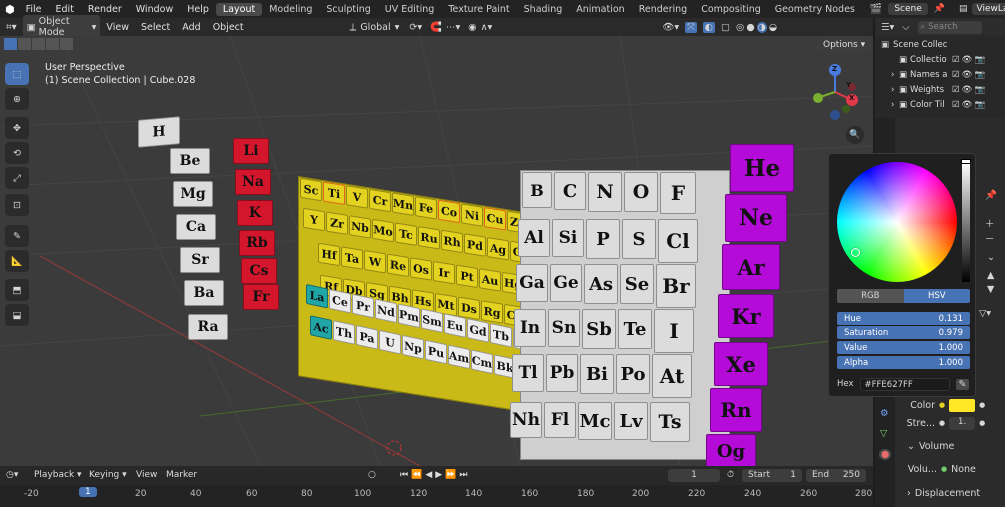  What do you see at coordinates (17, 290) in the screenshot?
I see `add-cube-tool: ⬒` at bounding box center [17, 290].